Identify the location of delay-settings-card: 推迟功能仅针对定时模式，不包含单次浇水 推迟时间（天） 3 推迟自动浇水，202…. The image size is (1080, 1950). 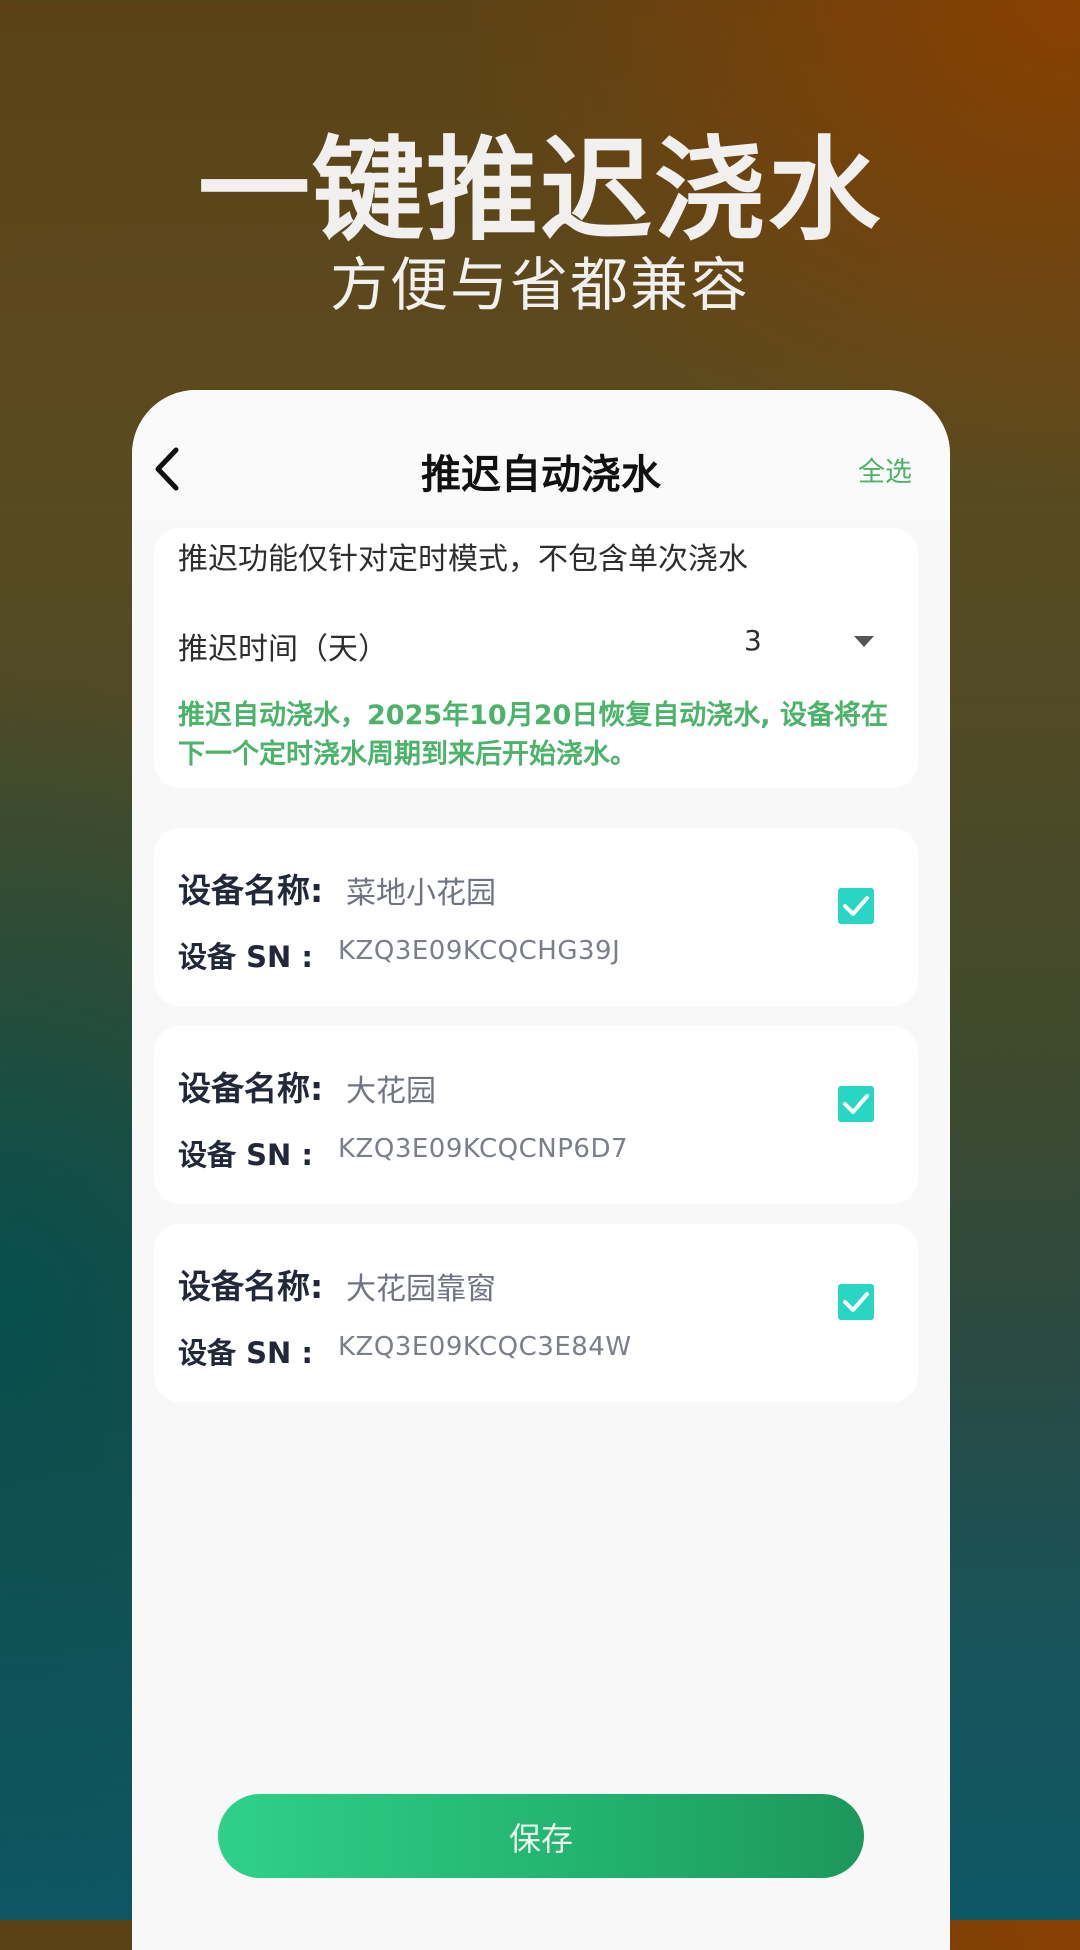
(536, 658).